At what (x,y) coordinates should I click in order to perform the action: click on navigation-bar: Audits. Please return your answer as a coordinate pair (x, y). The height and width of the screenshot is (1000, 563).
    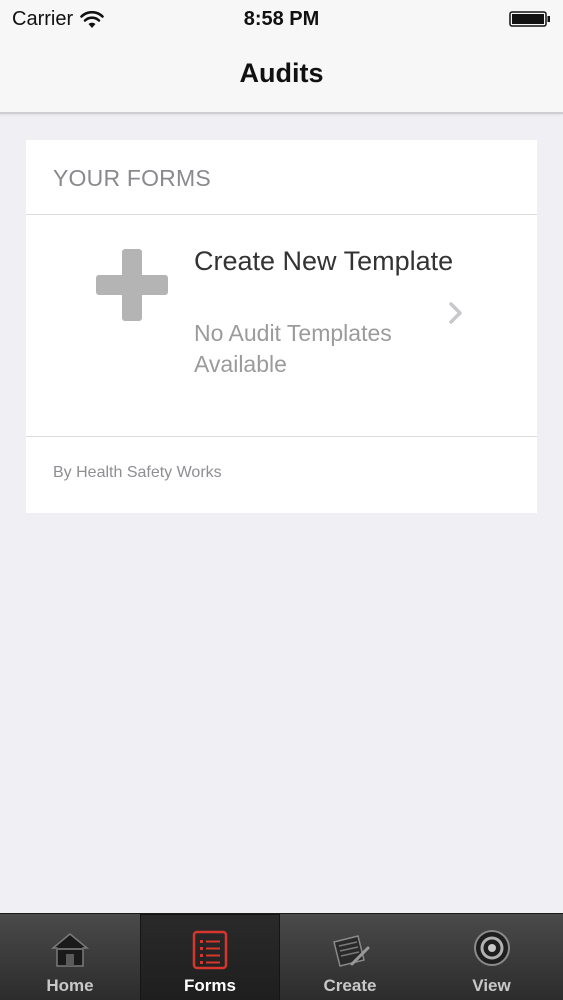
    Looking at the image, I should click on (281, 76).